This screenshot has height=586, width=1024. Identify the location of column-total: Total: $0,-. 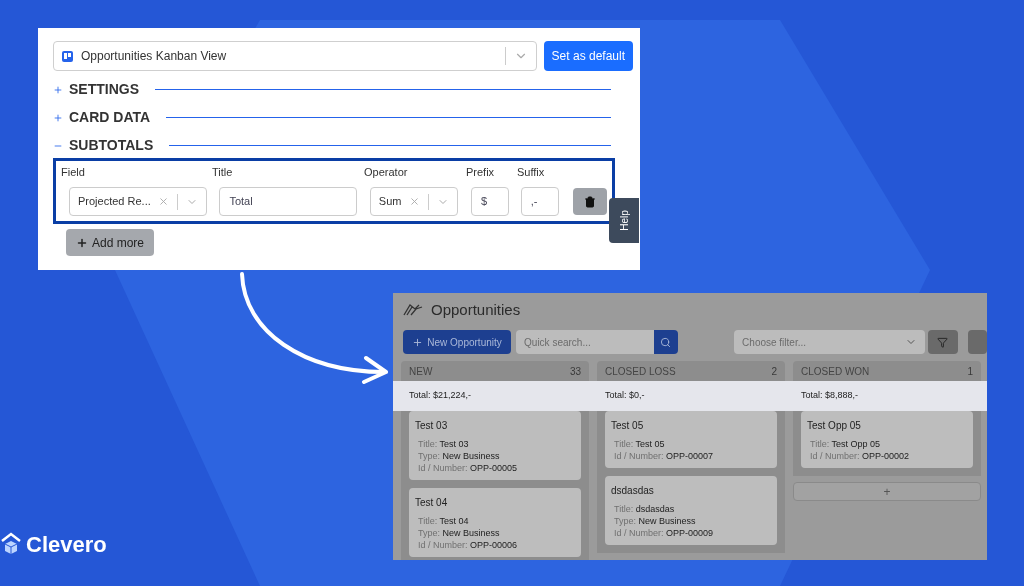
(625, 396).